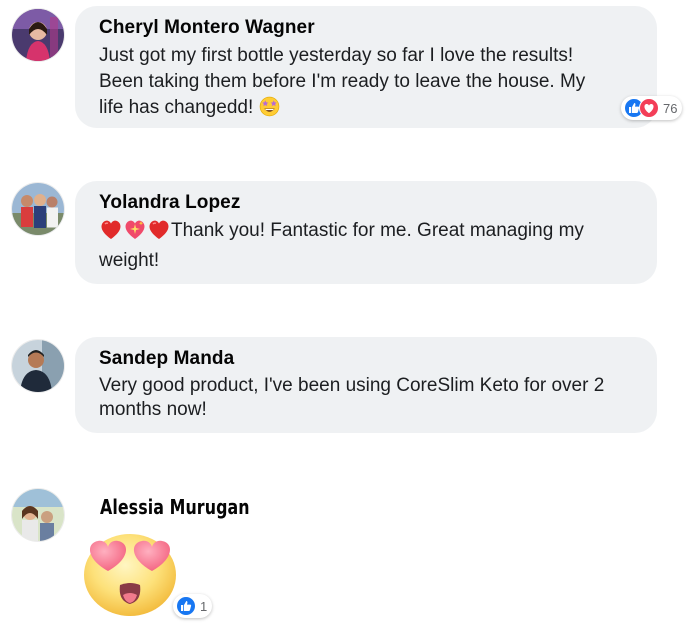 Image resolution: width=700 pixels, height=627 pixels. What do you see at coordinates (366, 203) in the screenshot?
I see `comment-author: Yolandra Lopez` at bounding box center [366, 203].